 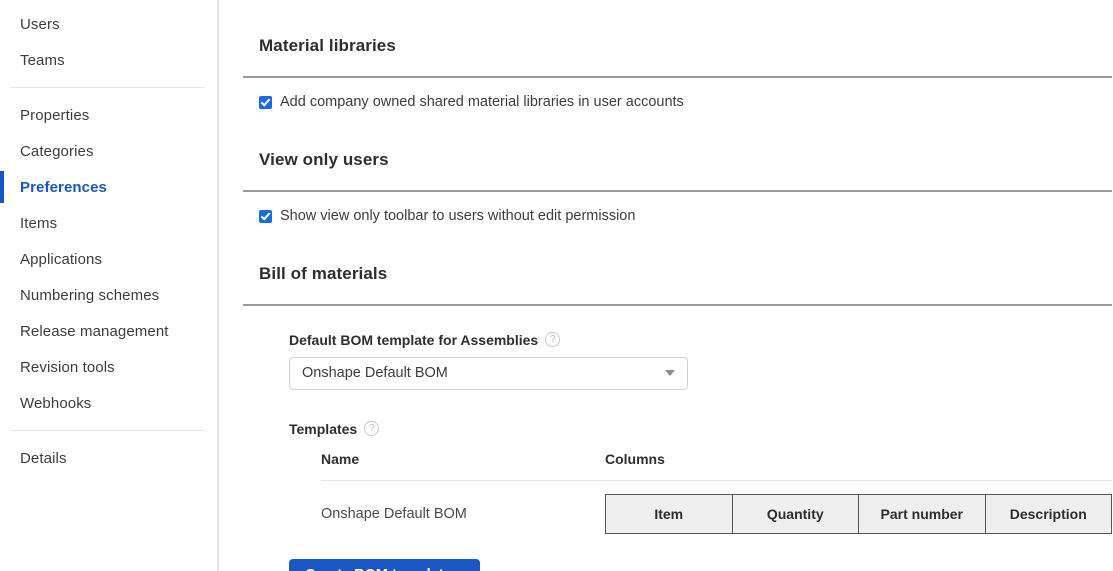 What do you see at coordinates (794, 513) in the screenshot?
I see `column-chip-quantity: Quantity` at bounding box center [794, 513].